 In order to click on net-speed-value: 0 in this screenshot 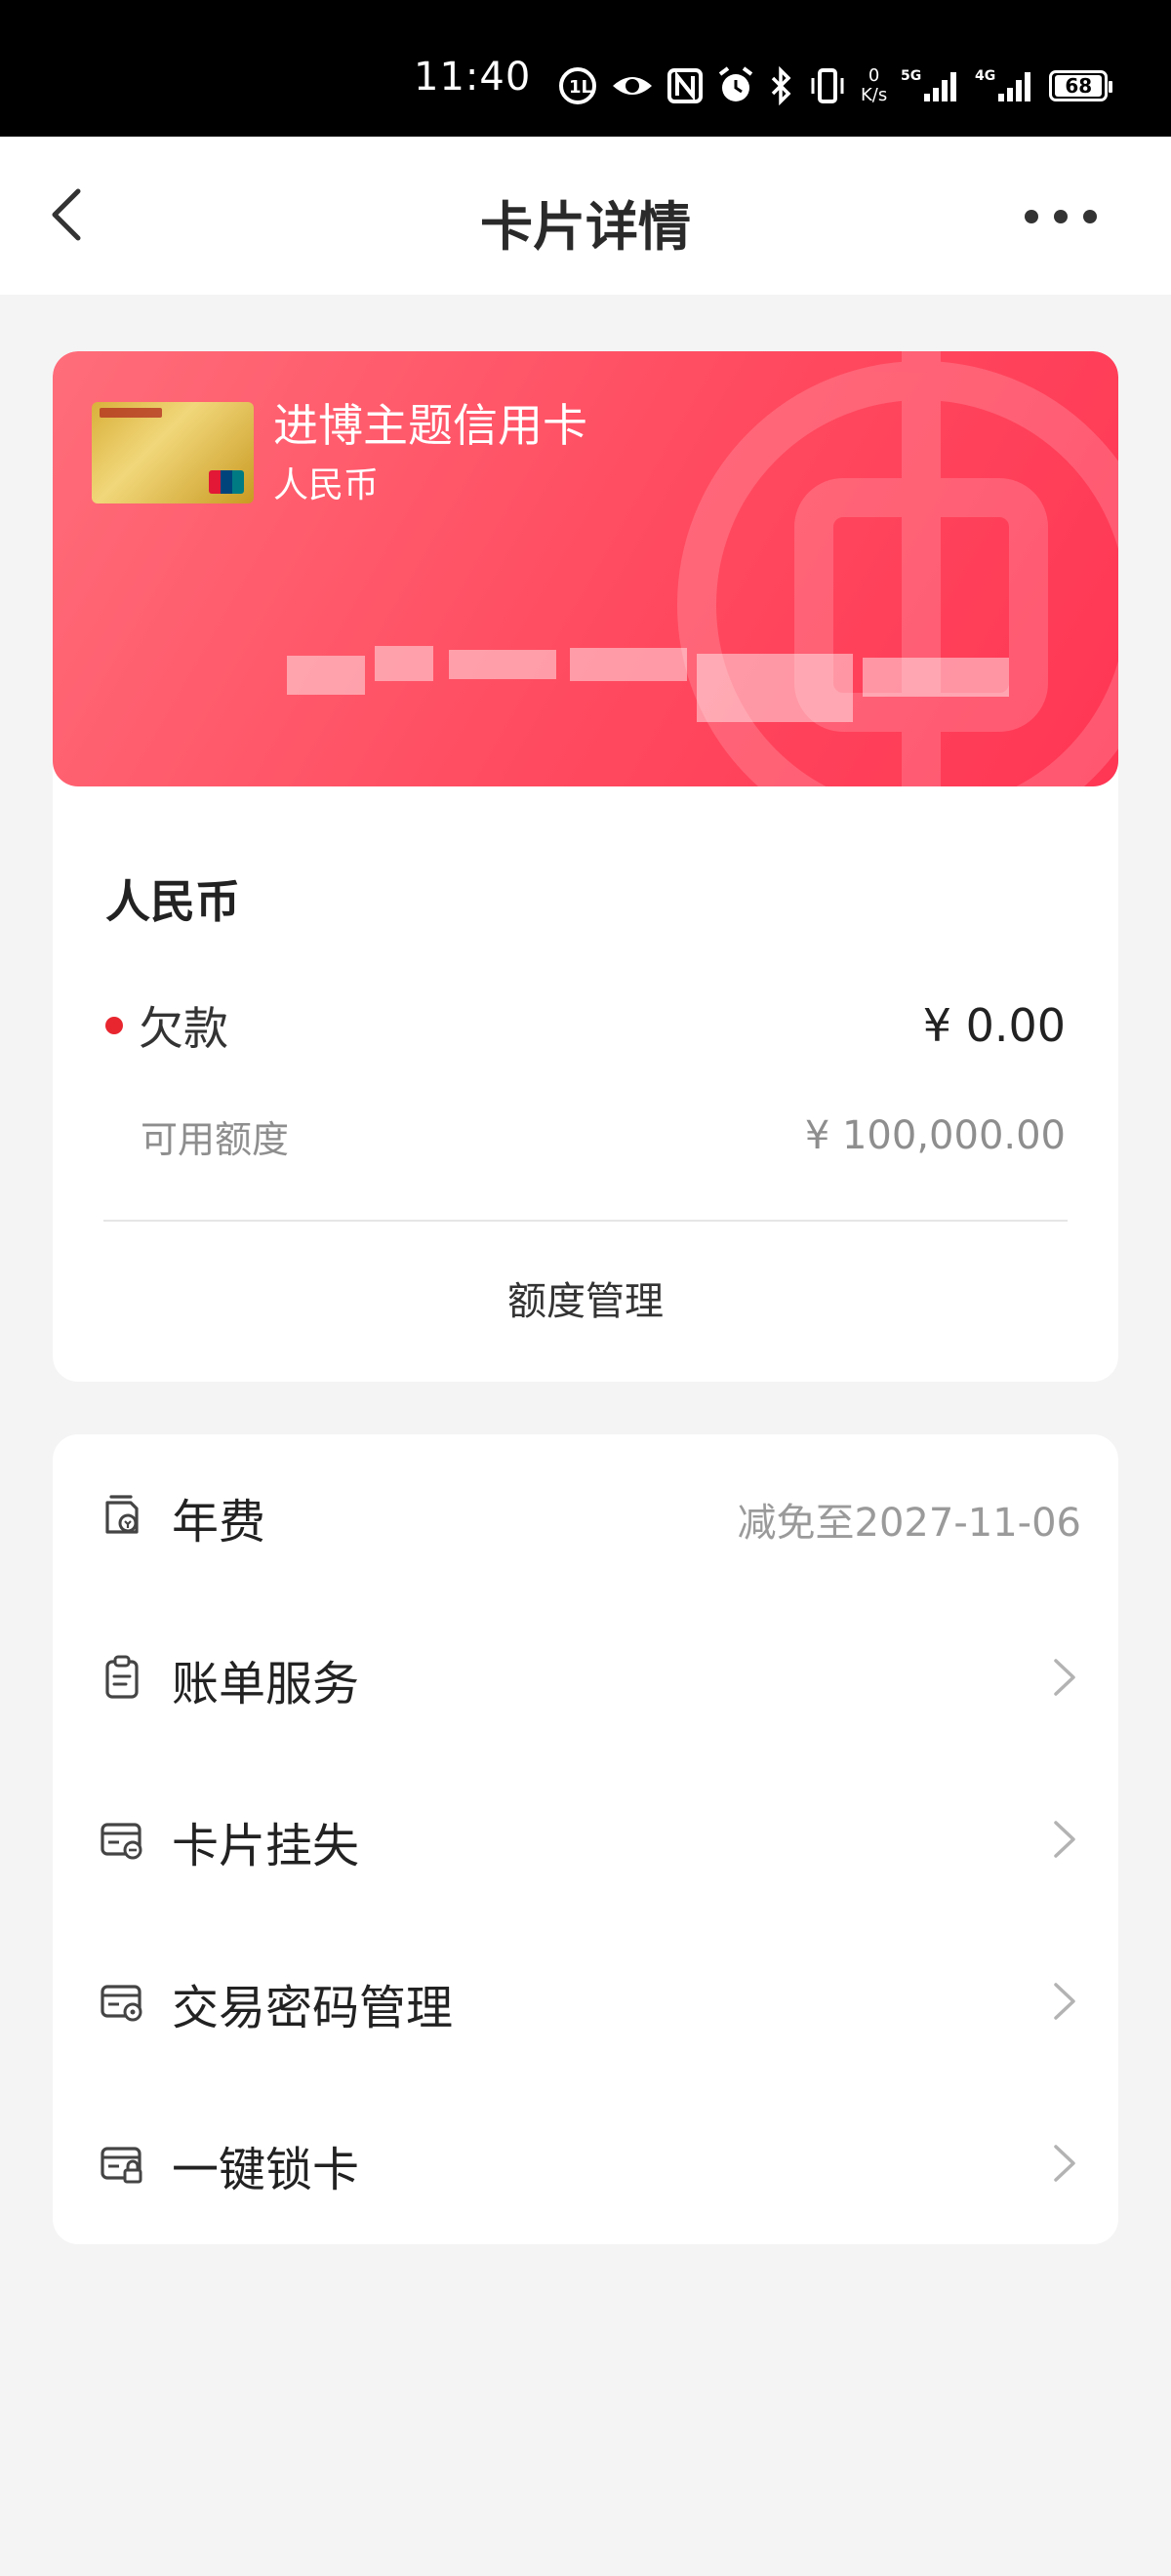, I will do `click(874, 75)`.